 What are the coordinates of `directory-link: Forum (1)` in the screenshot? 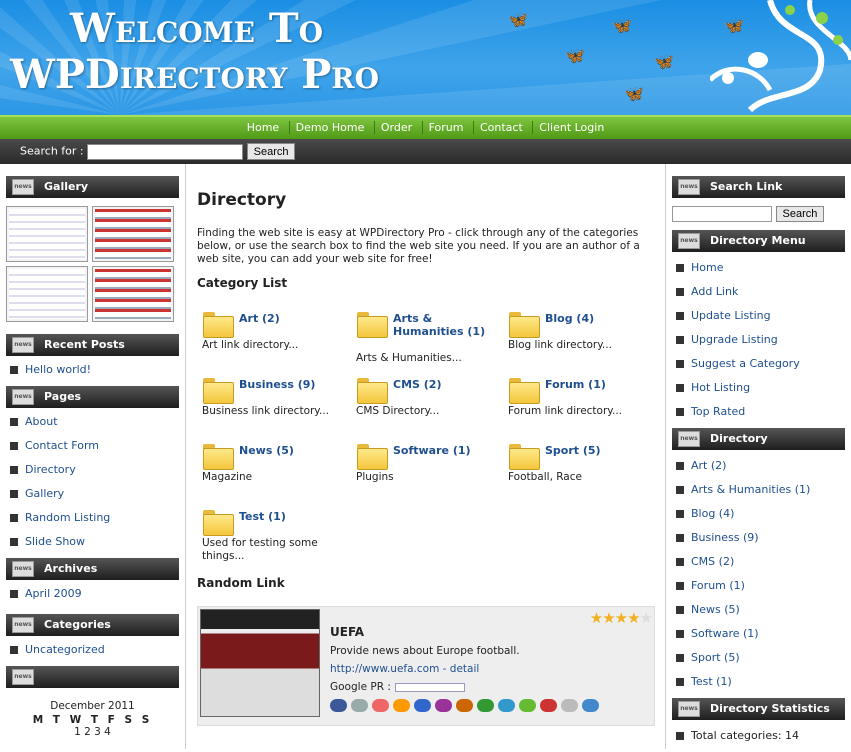 It's located at (763, 590).